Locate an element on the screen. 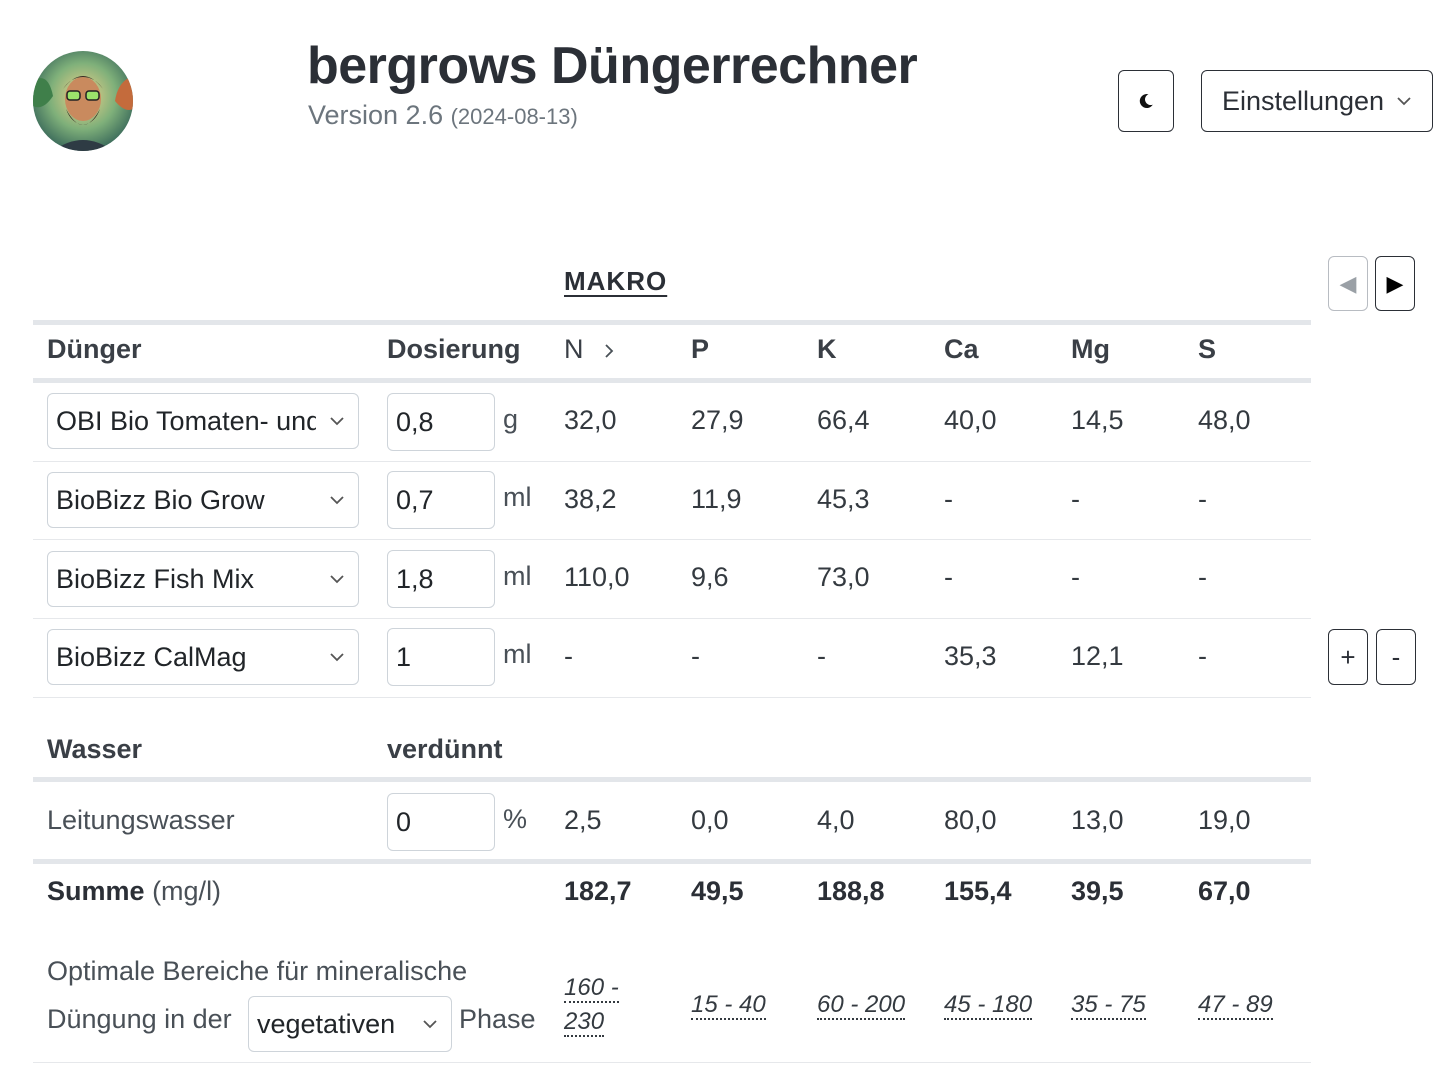 The height and width of the screenshot is (1077, 1444). range-n-line2: 230 is located at coordinates (584, 1023).